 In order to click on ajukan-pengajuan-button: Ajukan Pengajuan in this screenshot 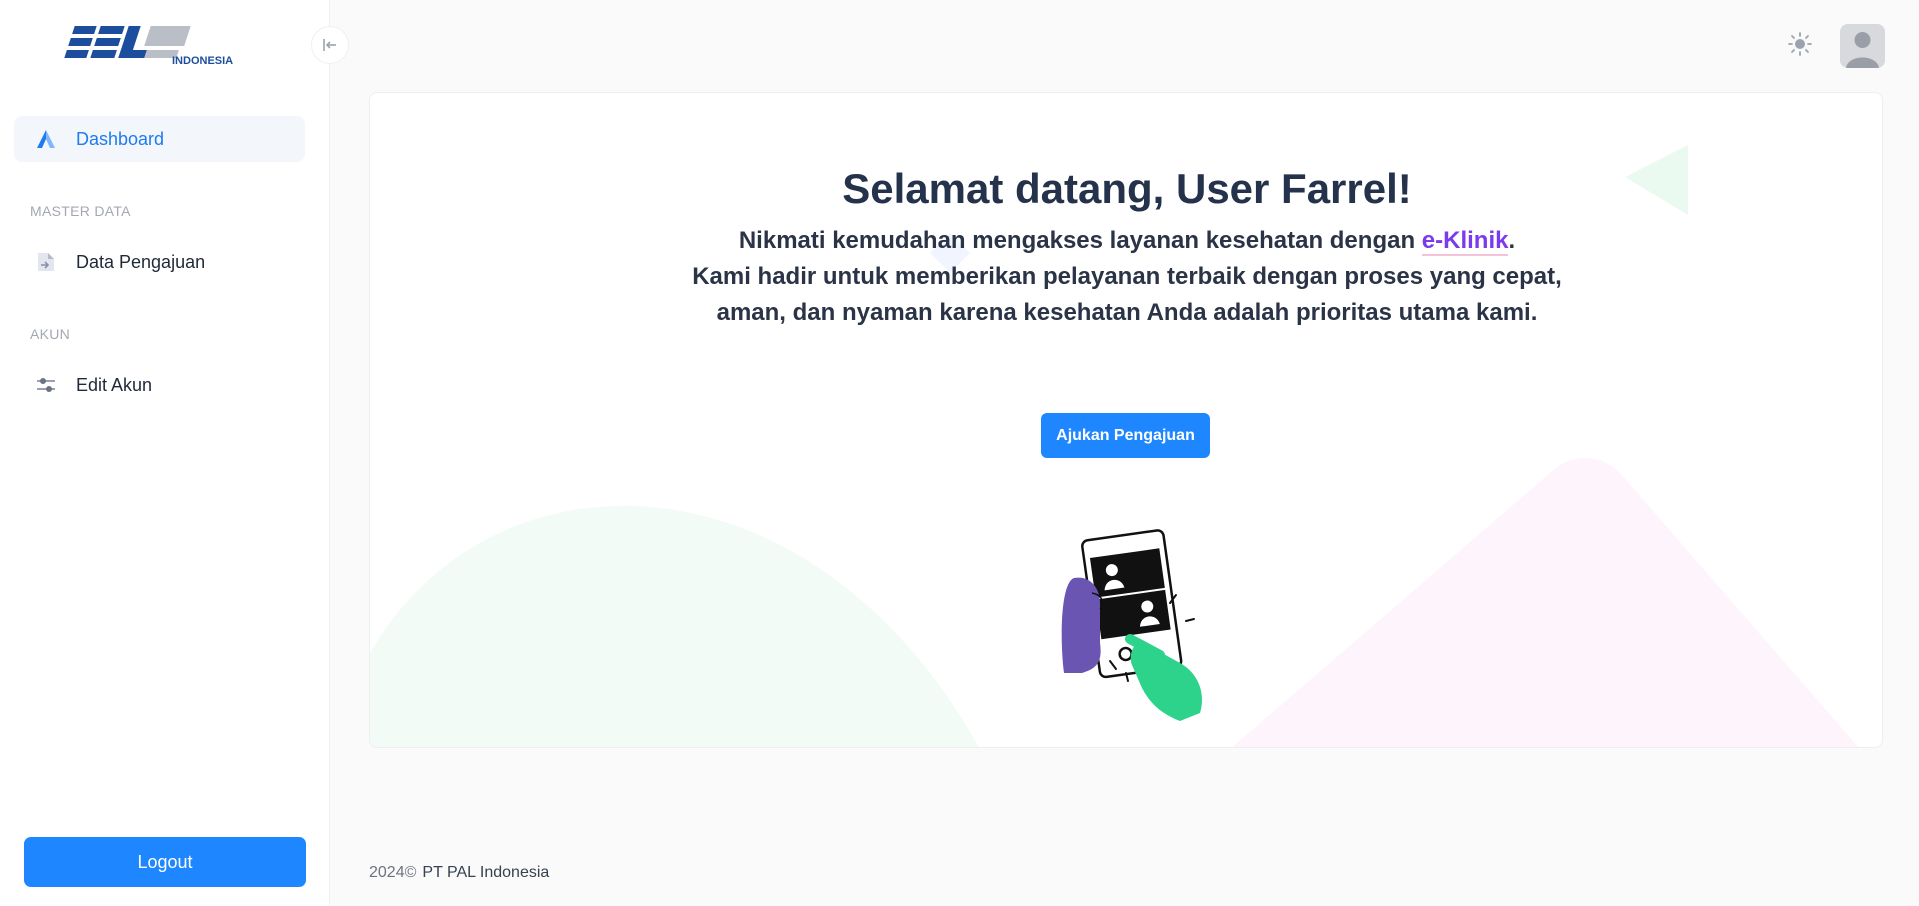, I will do `click(1125, 435)`.